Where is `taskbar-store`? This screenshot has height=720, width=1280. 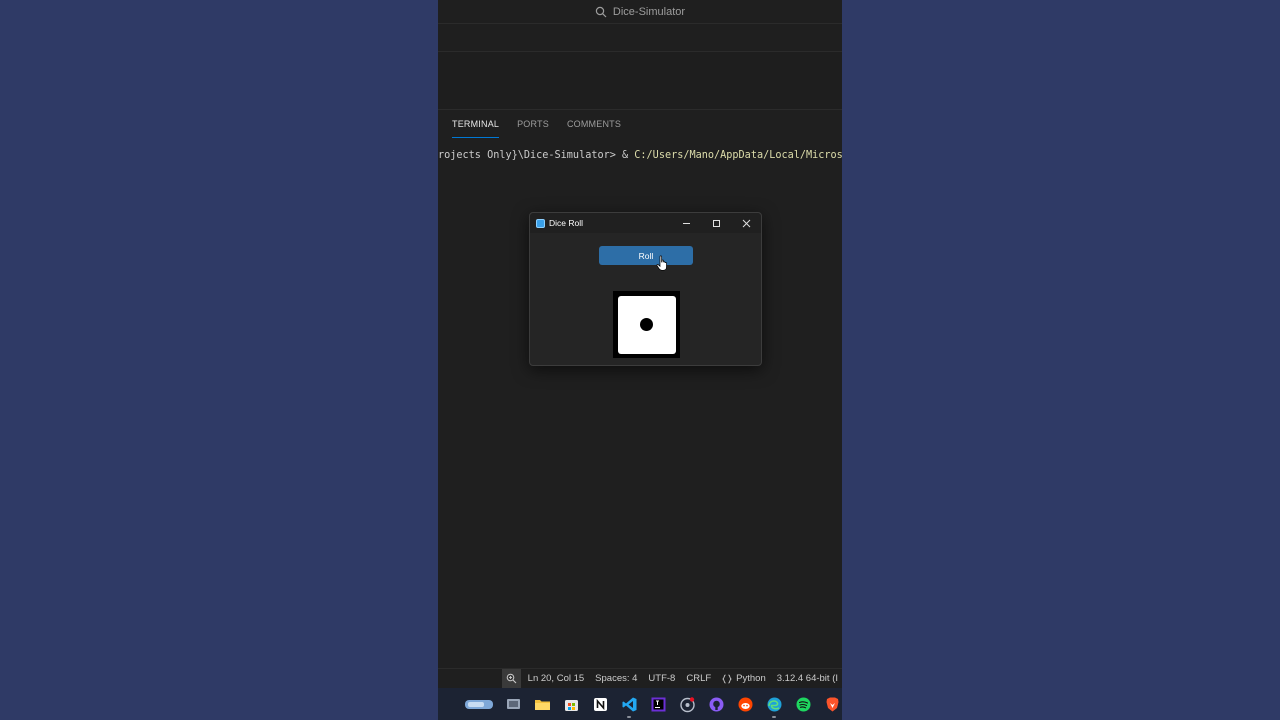
taskbar-store is located at coordinates (571, 704).